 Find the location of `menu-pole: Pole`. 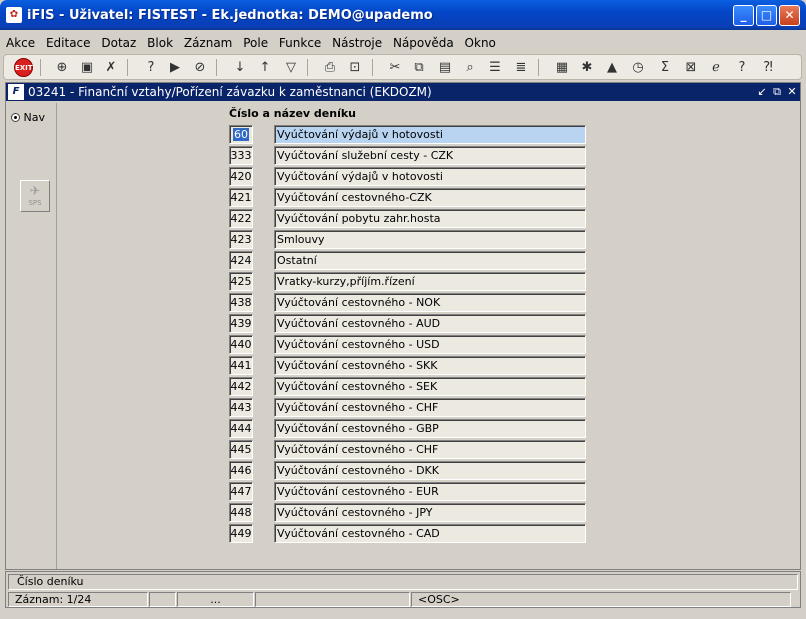

menu-pole: Pole is located at coordinates (255, 43).